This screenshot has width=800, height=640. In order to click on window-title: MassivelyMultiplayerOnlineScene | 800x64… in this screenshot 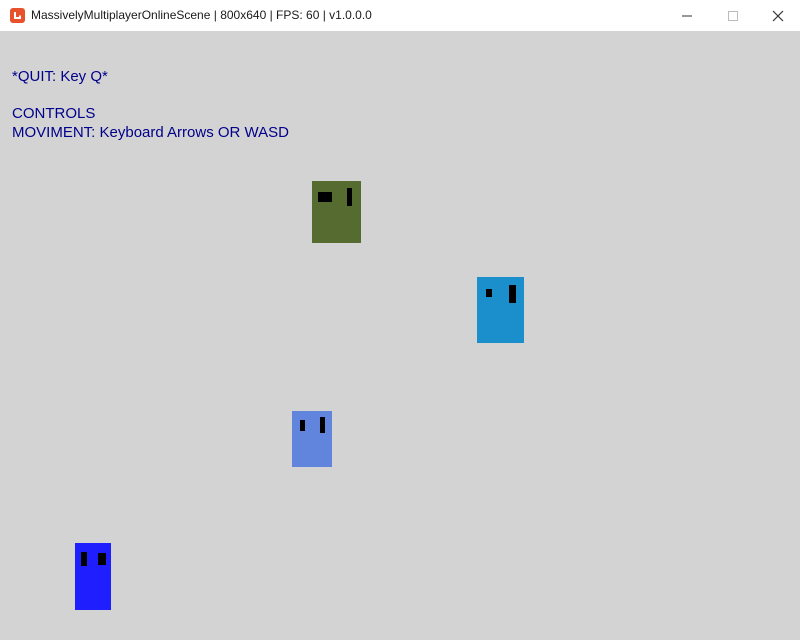, I will do `click(201, 15)`.